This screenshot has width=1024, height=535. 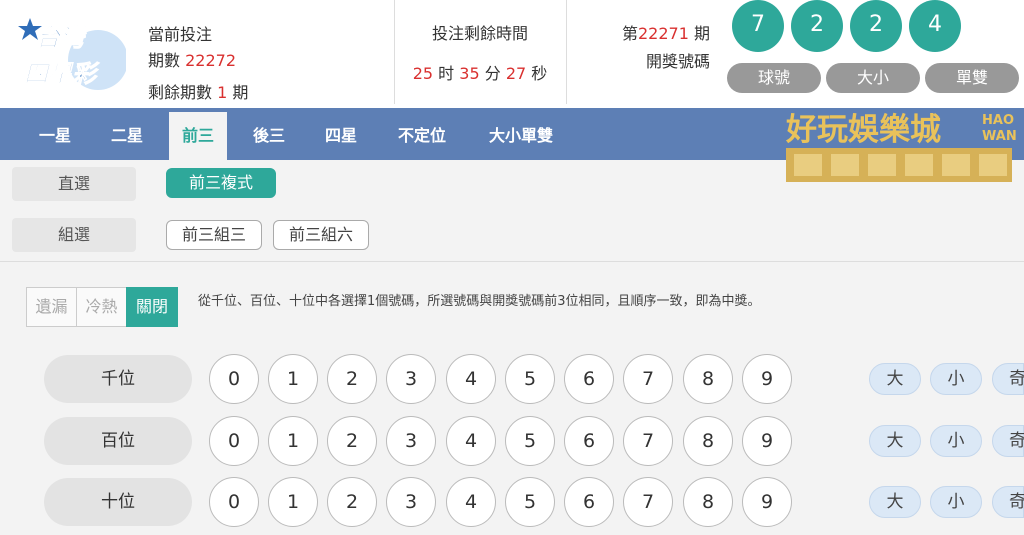 What do you see at coordinates (677, 61) in the screenshot?
I see `draw-numbers-label: 開獎號碼` at bounding box center [677, 61].